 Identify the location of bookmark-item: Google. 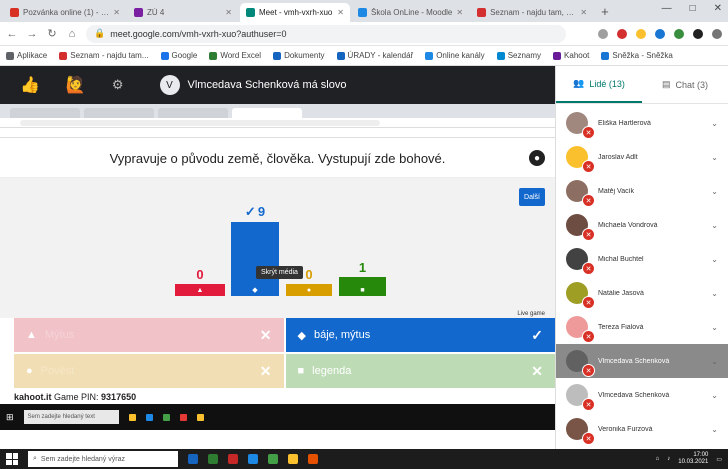
(178, 55).